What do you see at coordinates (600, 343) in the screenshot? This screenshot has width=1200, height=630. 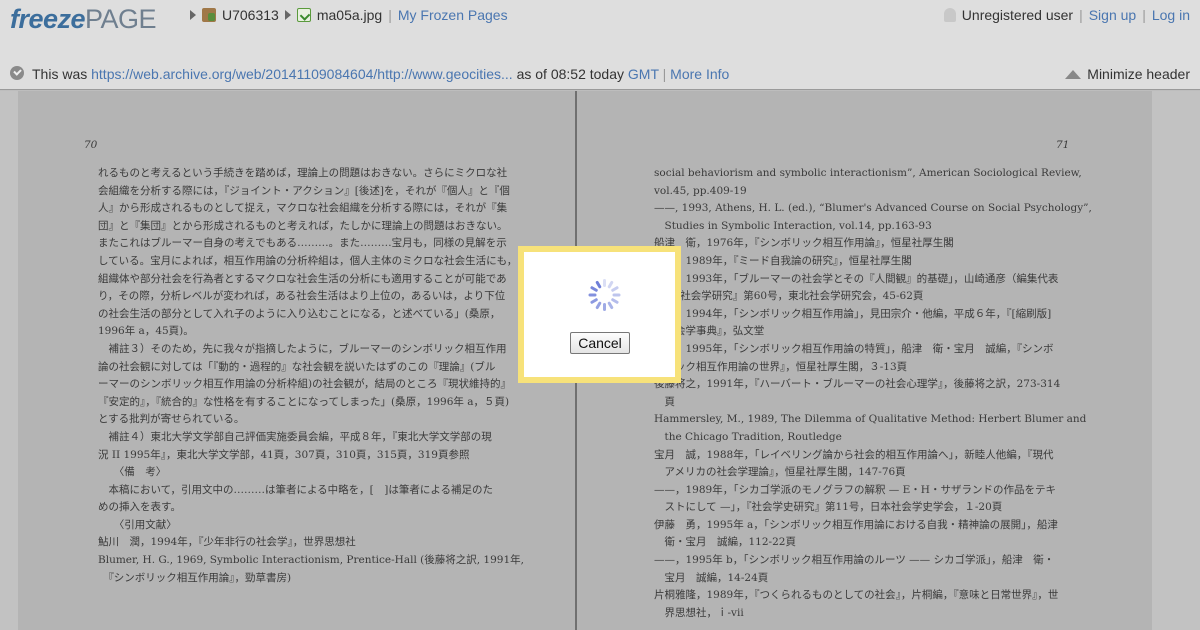 I see `cancel-button: Cancel` at bounding box center [600, 343].